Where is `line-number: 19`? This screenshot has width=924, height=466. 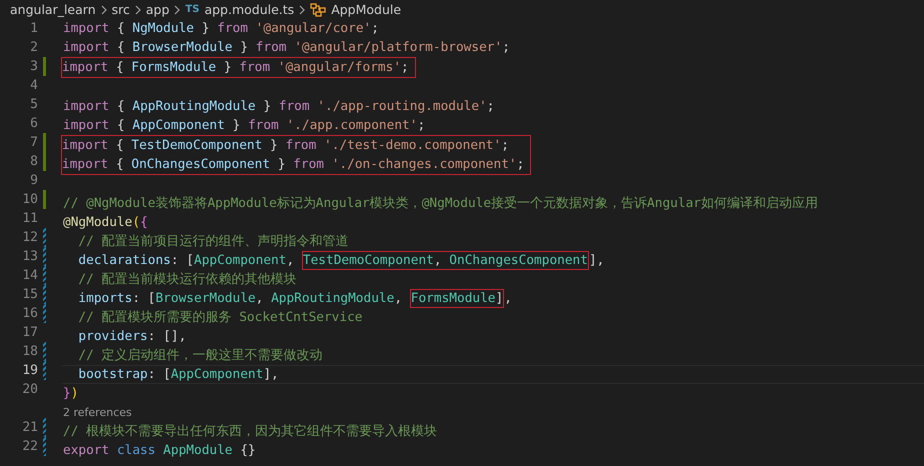 line-number: 19 is located at coordinates (30, 370).